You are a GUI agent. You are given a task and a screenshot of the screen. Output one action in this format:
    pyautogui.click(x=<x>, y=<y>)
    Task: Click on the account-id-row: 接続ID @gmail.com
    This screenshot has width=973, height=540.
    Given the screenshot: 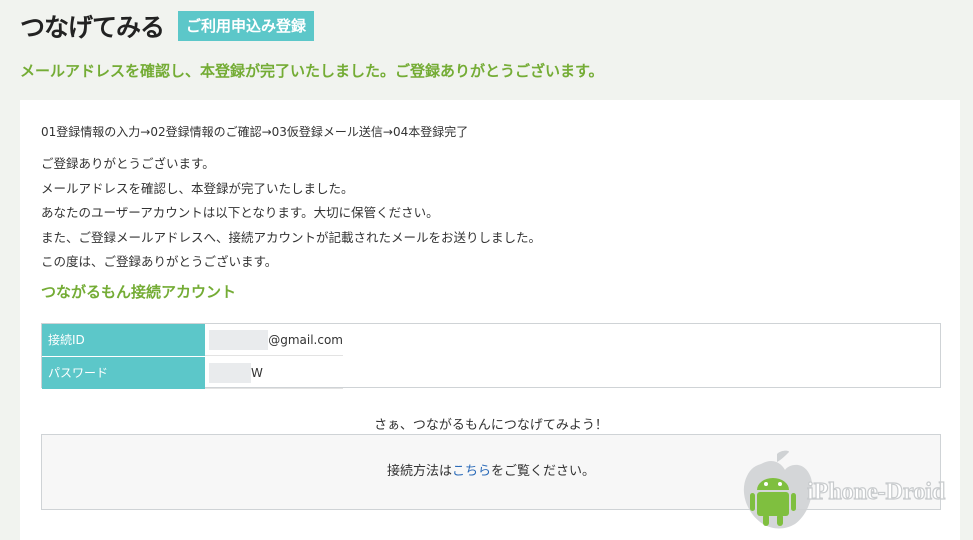 What is the action you would take?
    pyautogui.click(x=192, y=340)
    